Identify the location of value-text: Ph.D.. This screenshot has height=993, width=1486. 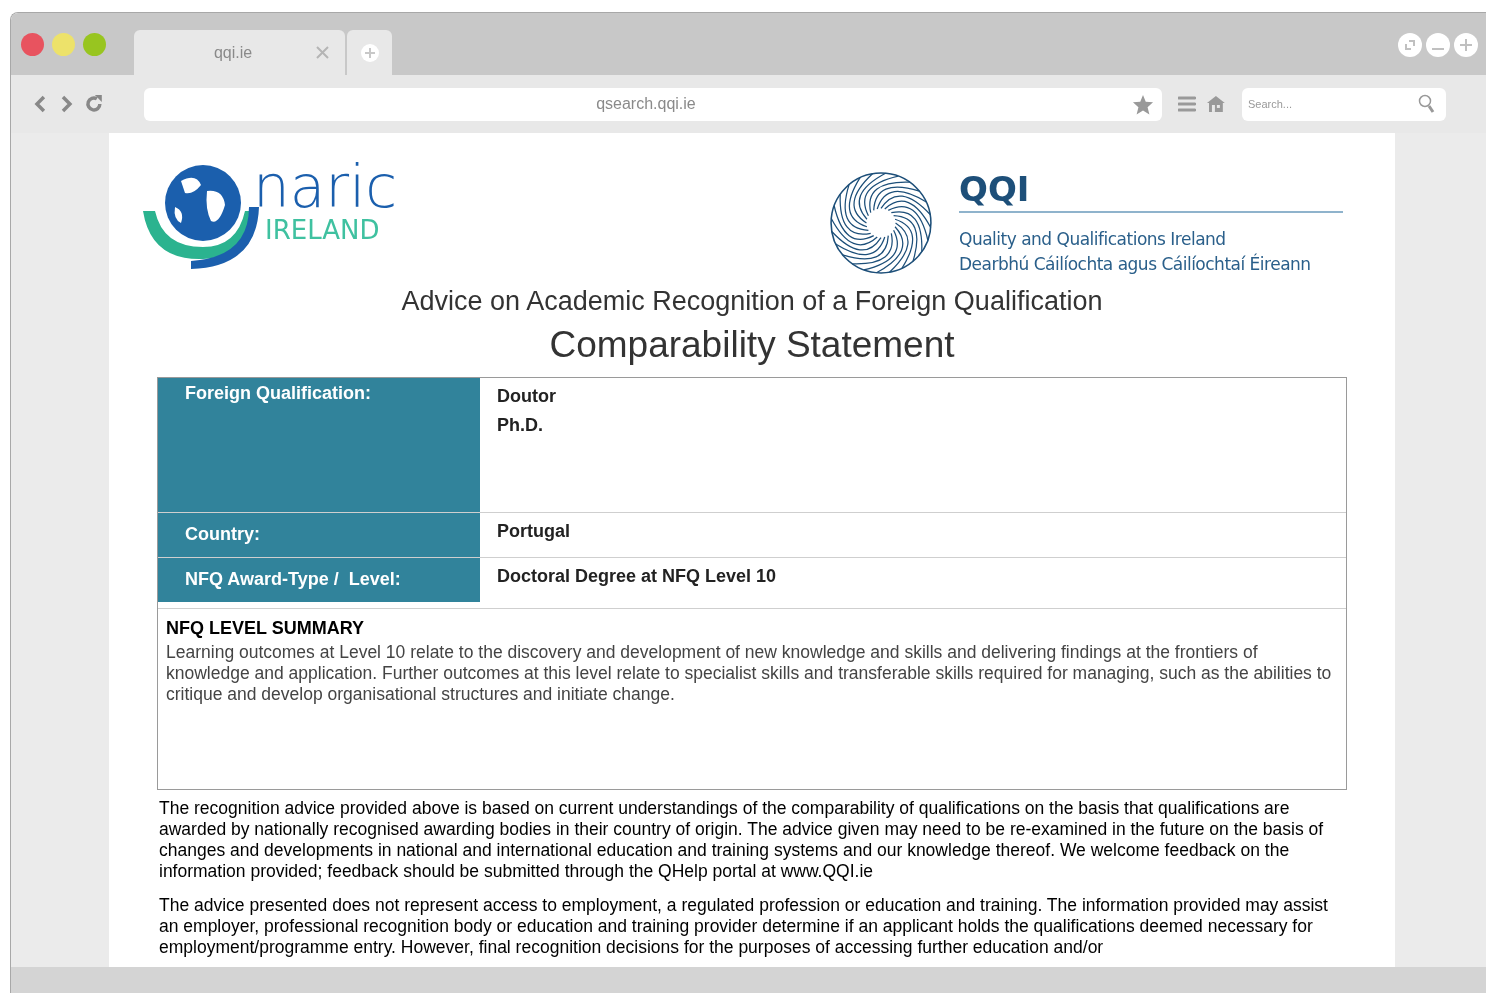
(520, 425).